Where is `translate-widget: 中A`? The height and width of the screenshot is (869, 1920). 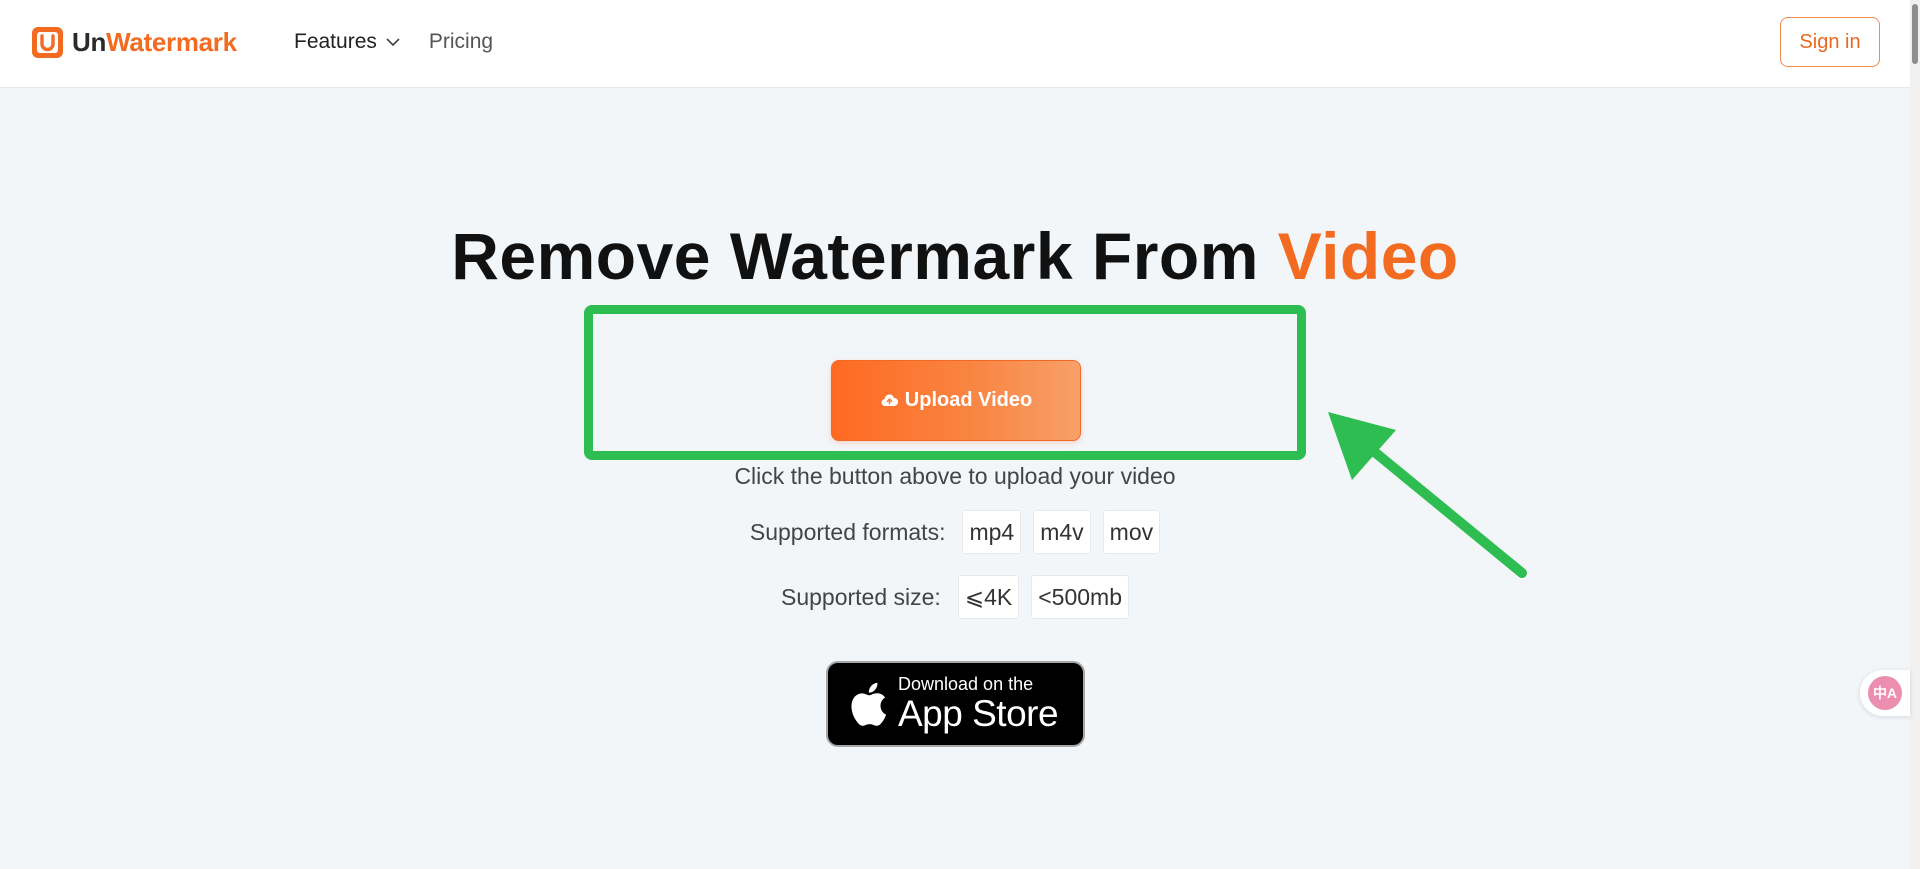 translate-widget: 中A is located at coordinates (1885, 693).